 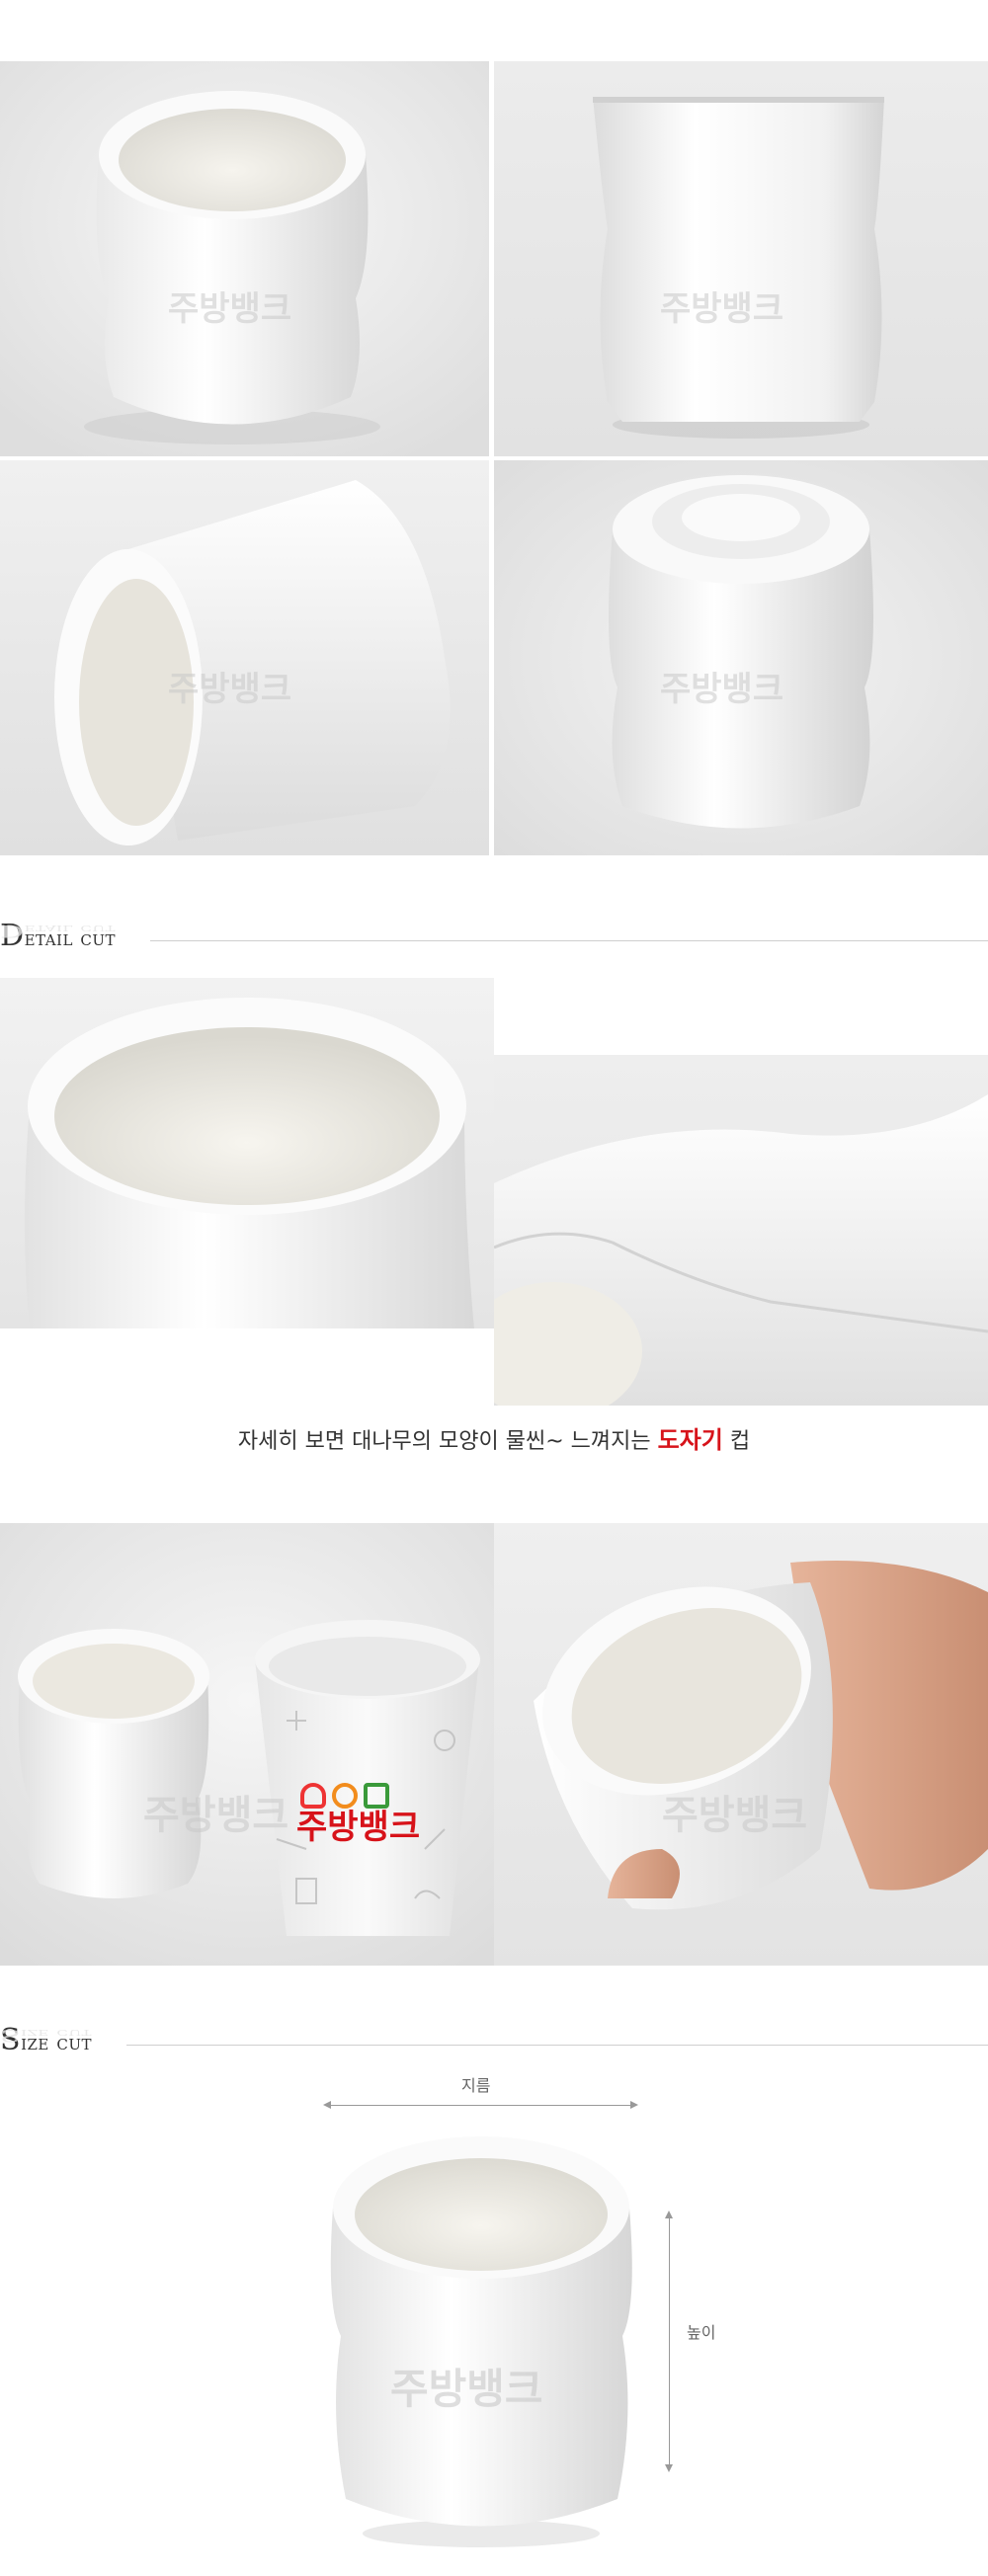 What do you see at coordinates (557, 2045) in the screenshot?
I see `size-cut-rule` at bounding box center [557, 2045].